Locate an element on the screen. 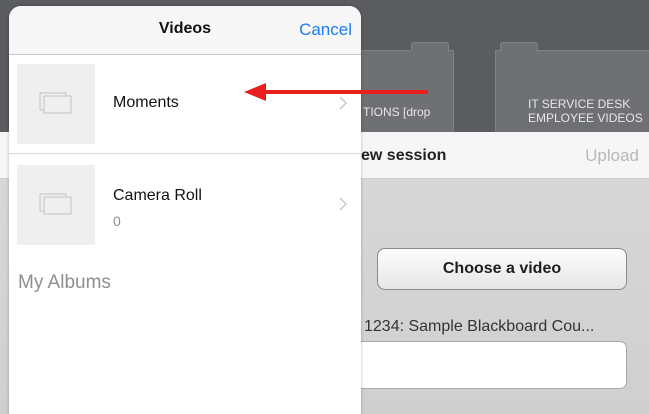  album-row-moments: Moments is located at coordinates (185, 104).